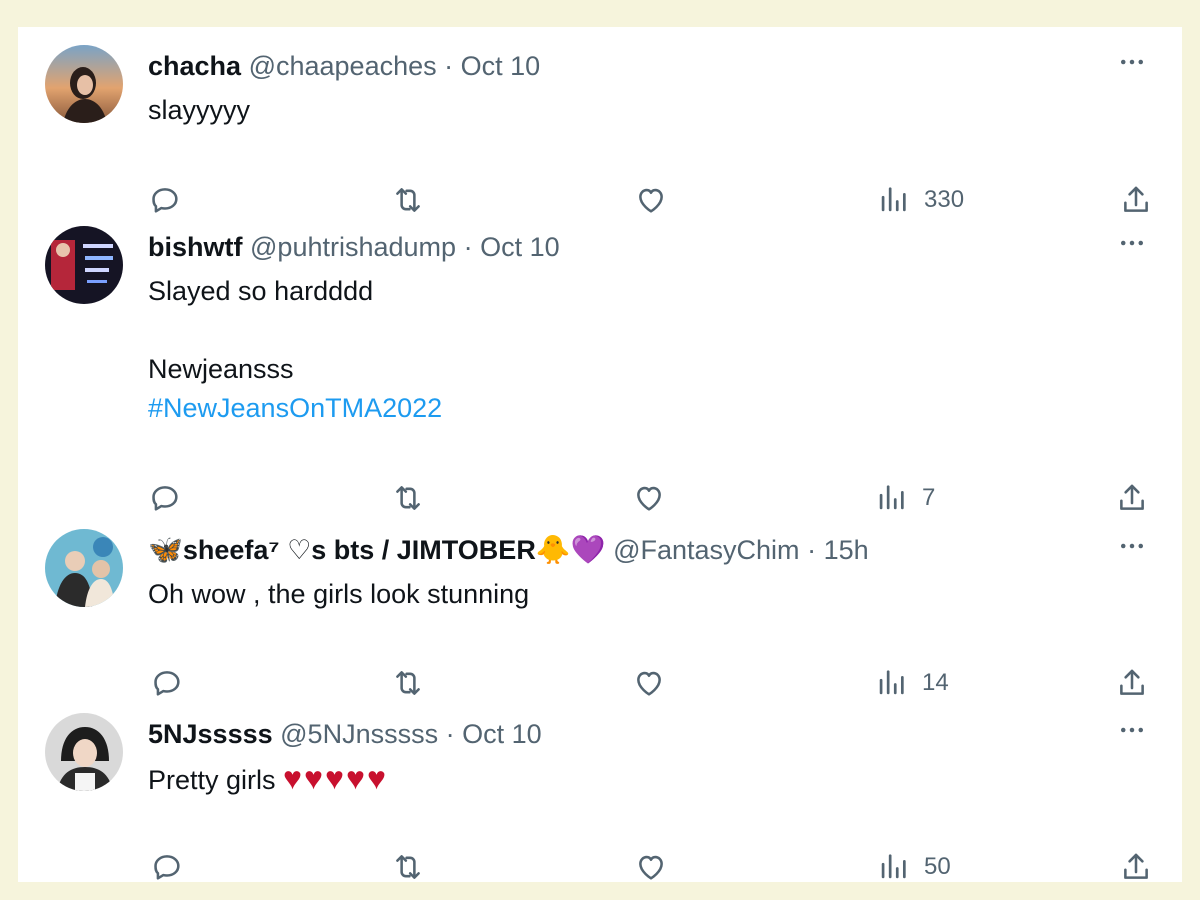 The width and height of the screenshot is (1200, 900). Describe the element at coordinates (210, 734) in the screenshot. I see `display-name: 5NJsssss` at that location.